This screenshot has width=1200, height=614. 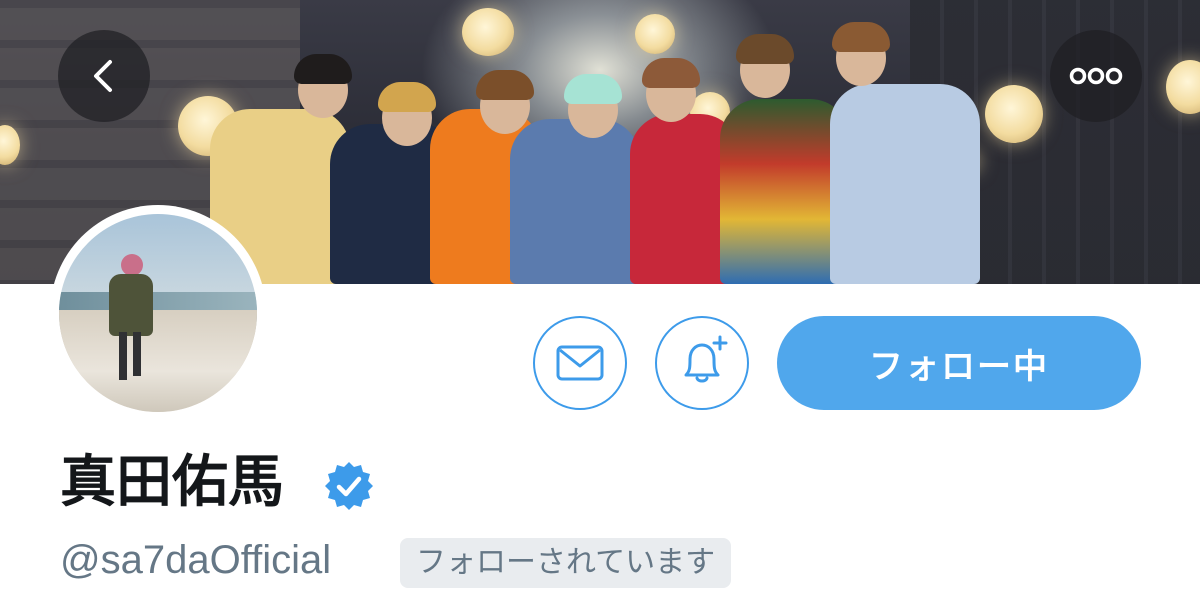 I want to click on envelope-icon, so click(x=580, y=363).